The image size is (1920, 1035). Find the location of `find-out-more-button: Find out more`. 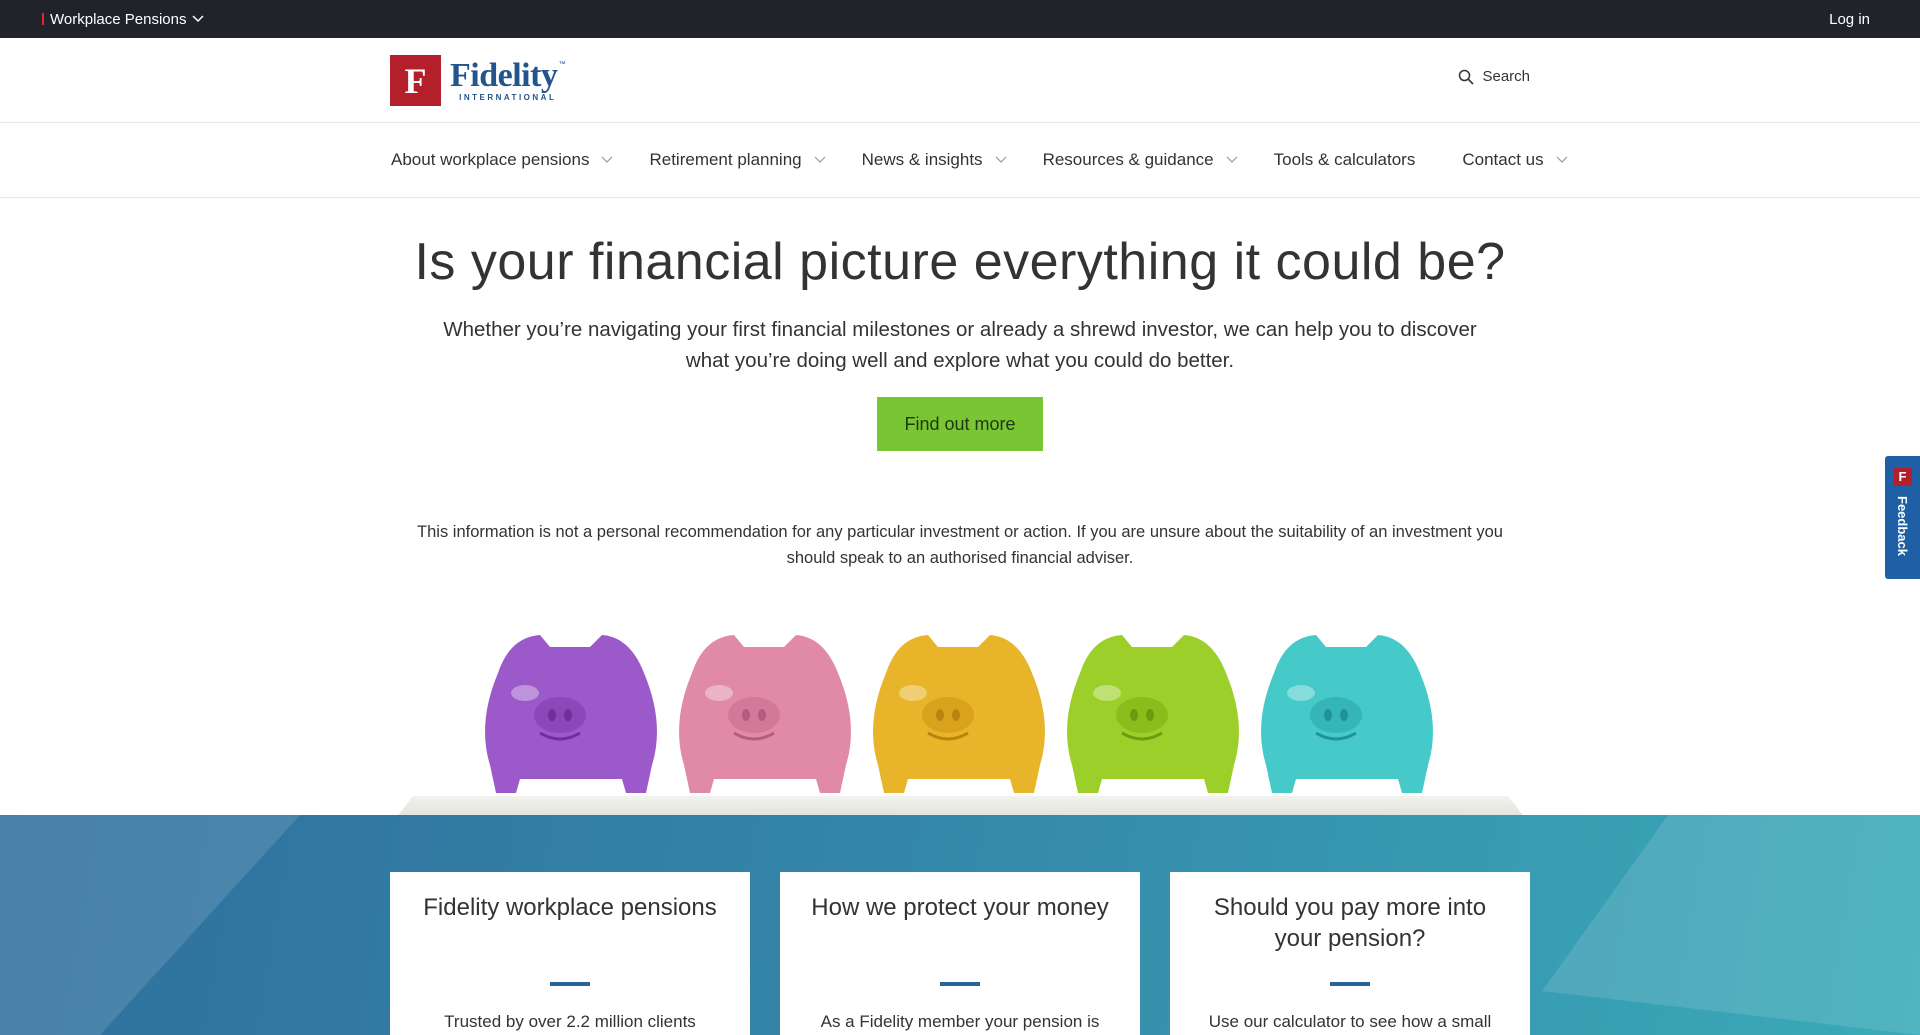

find-out-more-button: Find out more is located at coordinates (960, 424).